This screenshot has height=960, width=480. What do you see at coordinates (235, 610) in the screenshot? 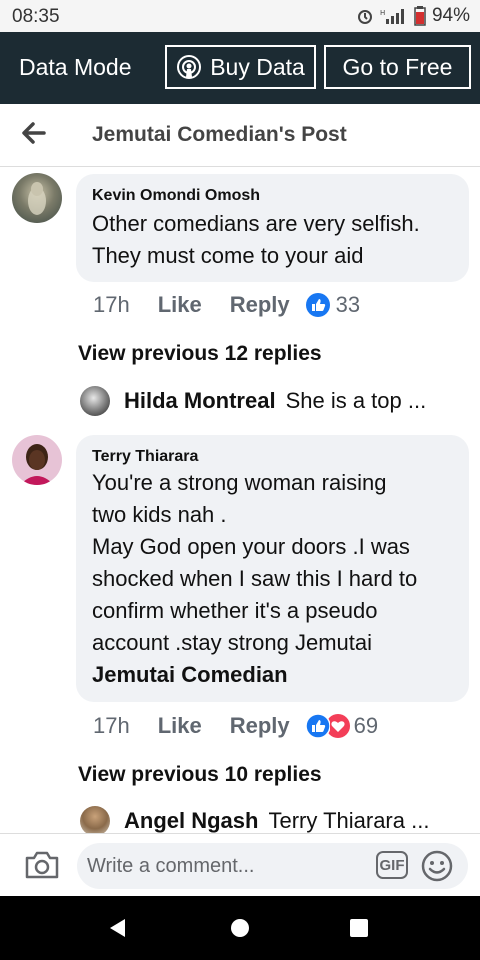
I see `comment-line: confirm whether it's a pseudo` at bounding box center [235, 610].